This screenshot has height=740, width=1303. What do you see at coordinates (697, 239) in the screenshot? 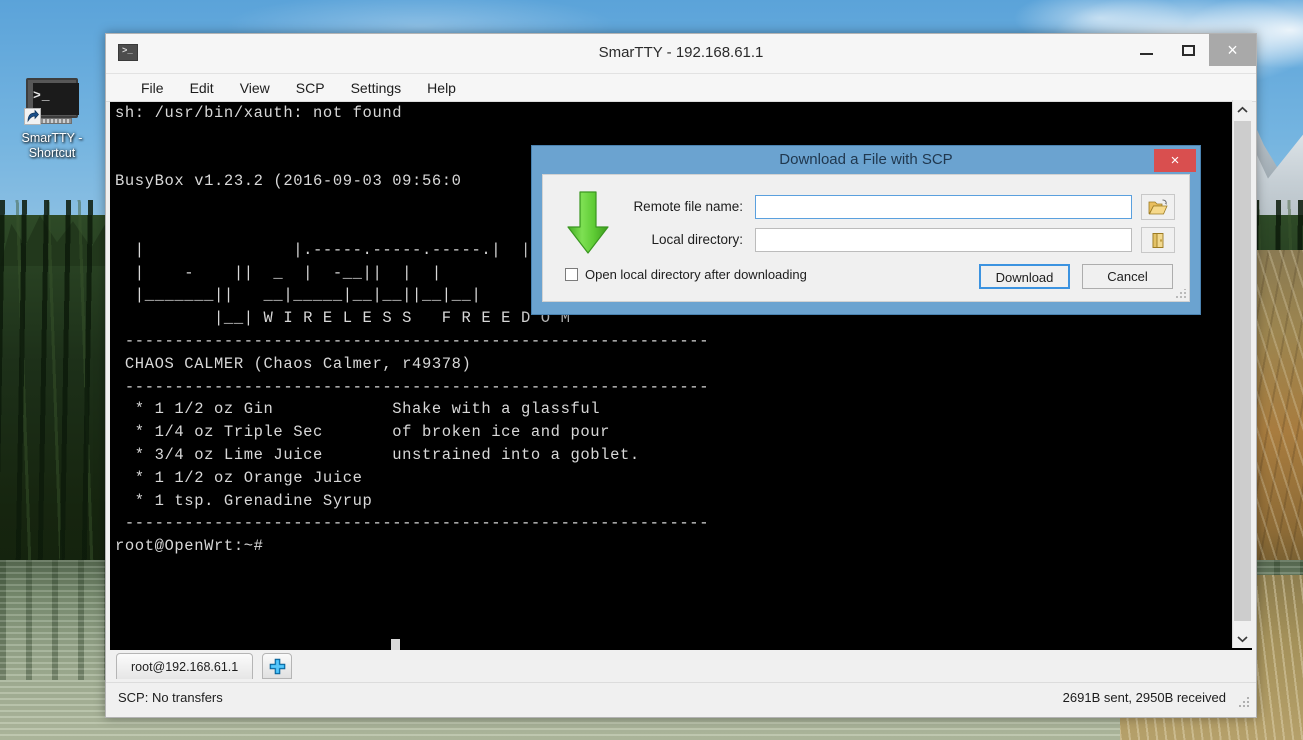
I see `local-directory-label: Local directory:` at bounding box center [697, 239].